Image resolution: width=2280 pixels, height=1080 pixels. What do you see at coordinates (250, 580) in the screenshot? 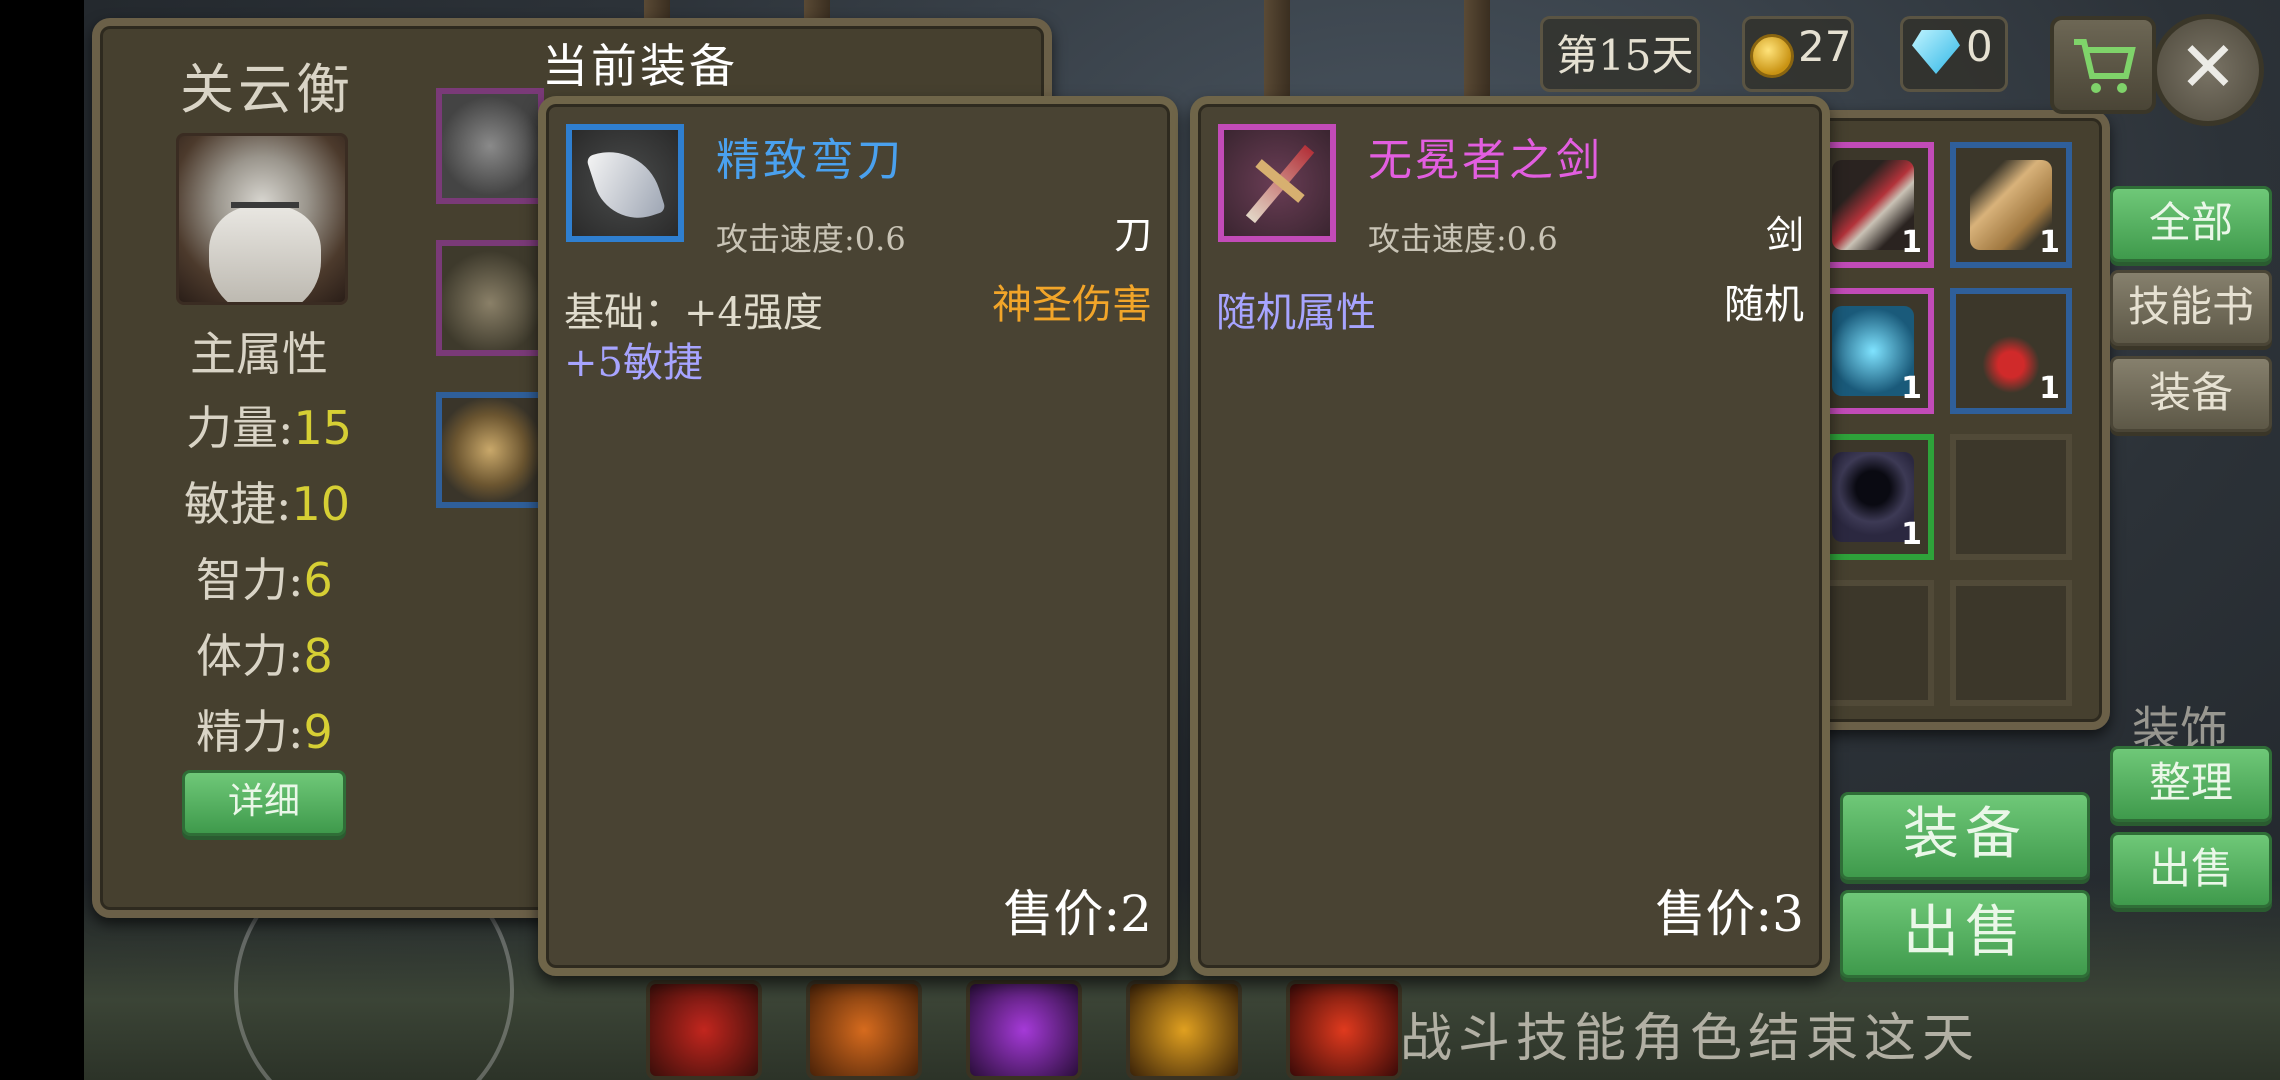
I see `stat-label: 智力:` at bounding box center [250, 580].